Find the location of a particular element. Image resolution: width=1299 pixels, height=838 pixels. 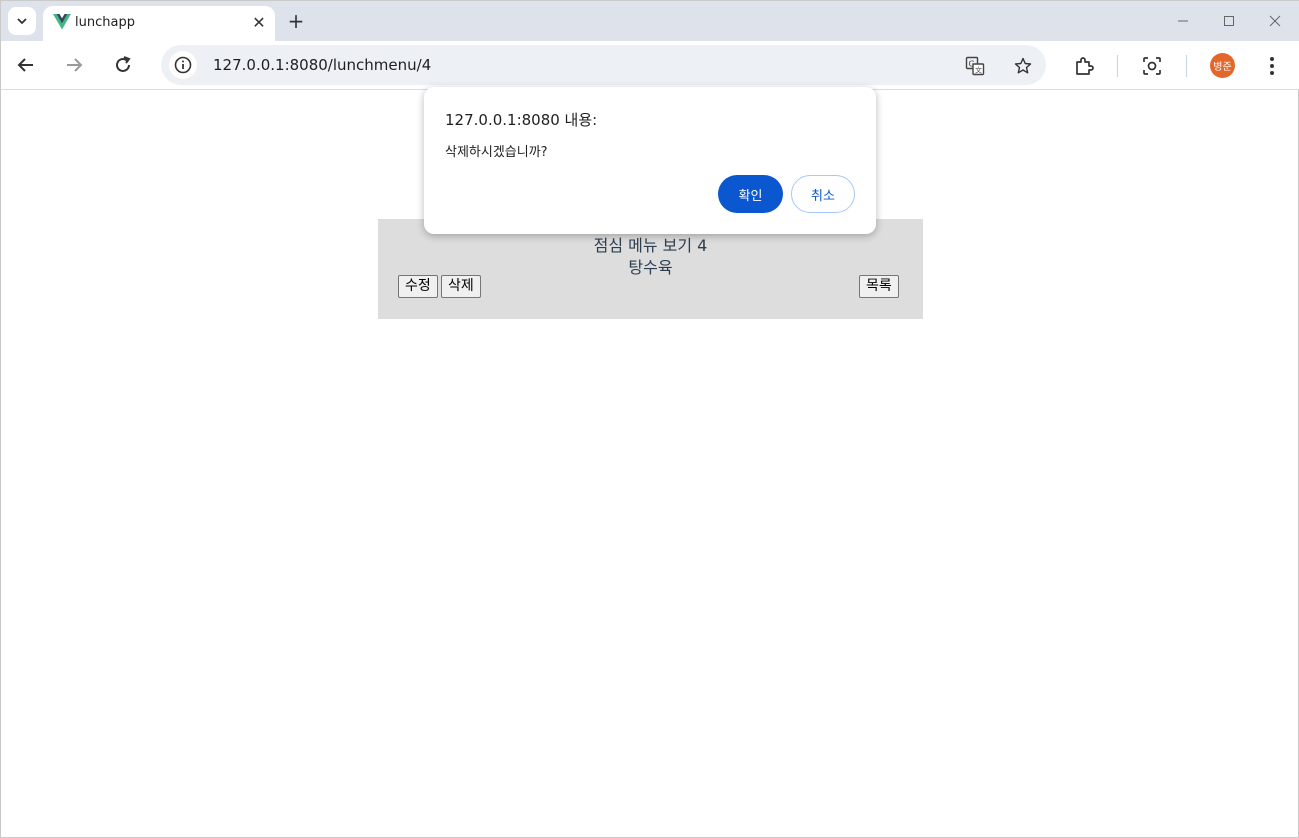

translate-button: G 文 is located at coordinates (975, 66).